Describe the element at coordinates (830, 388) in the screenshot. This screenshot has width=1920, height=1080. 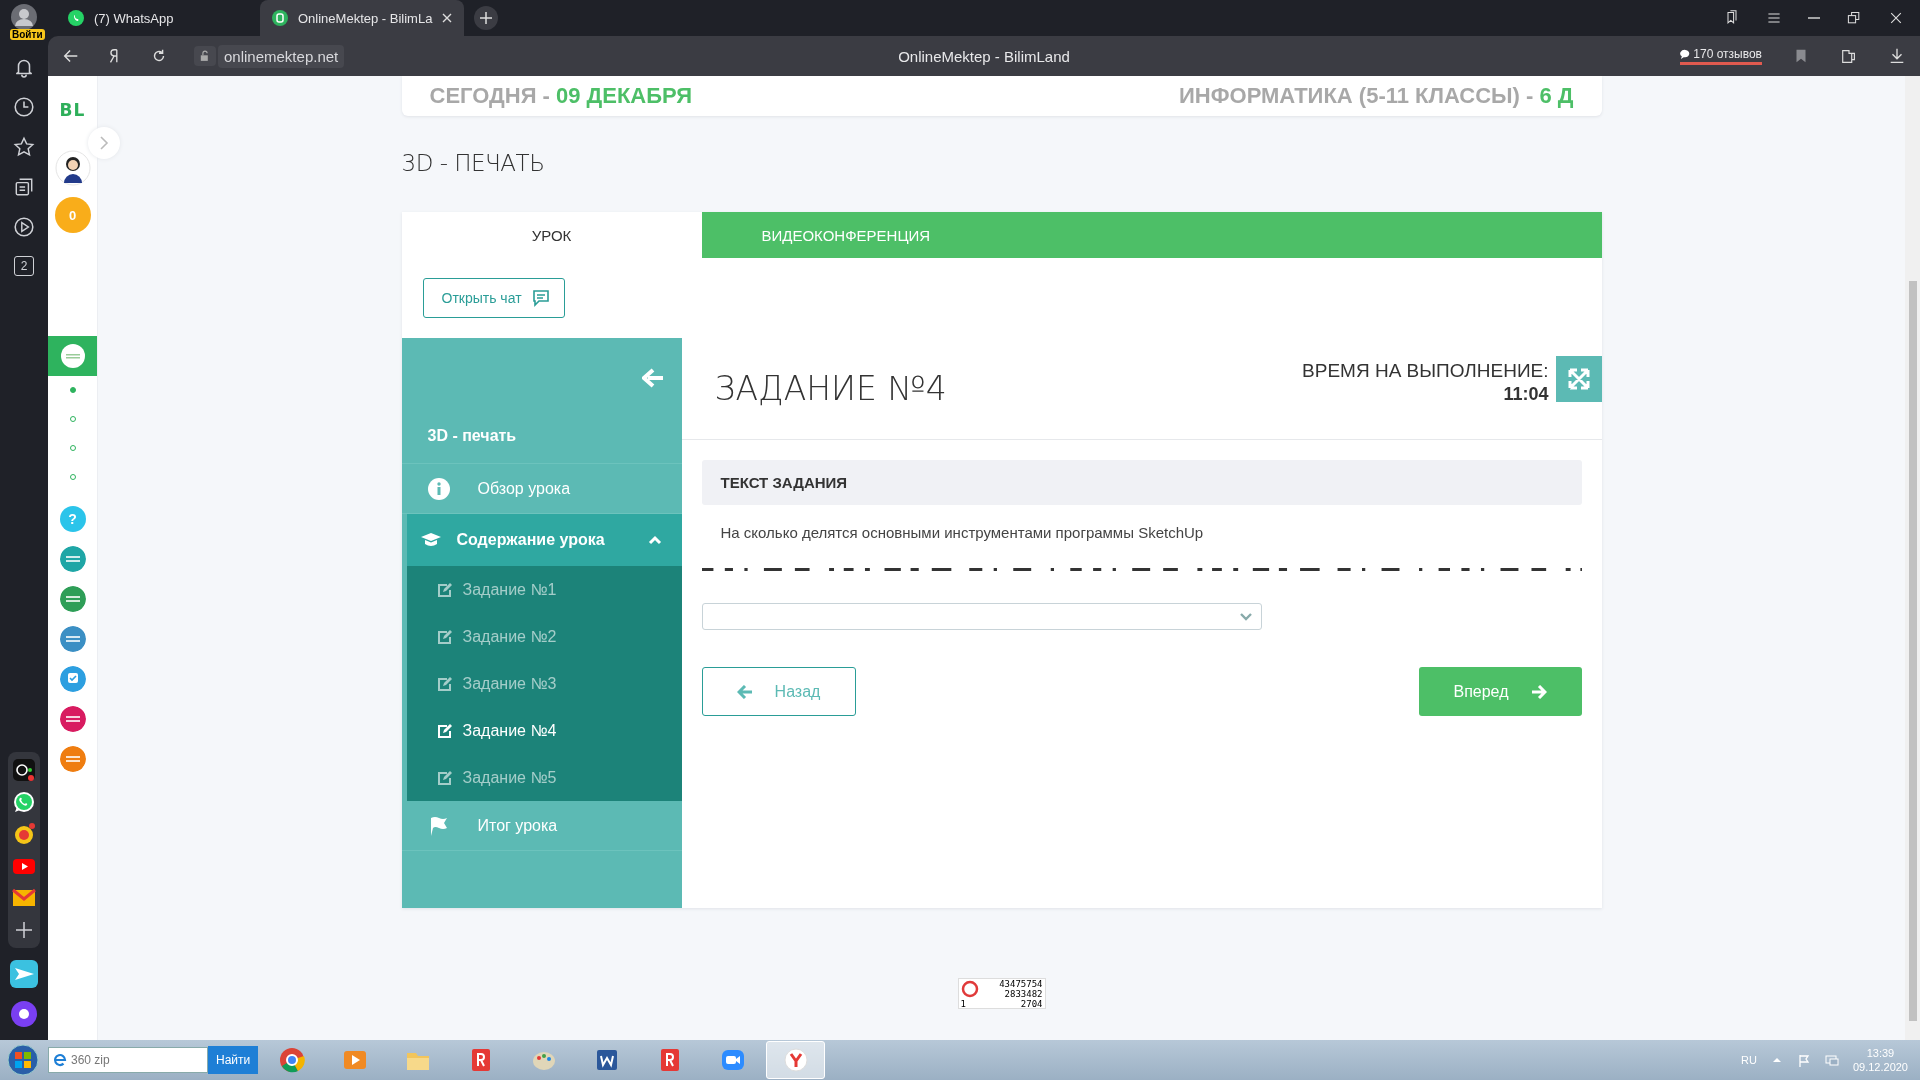
I see `task-title: ЗАДАНИЕ №4` at that location.